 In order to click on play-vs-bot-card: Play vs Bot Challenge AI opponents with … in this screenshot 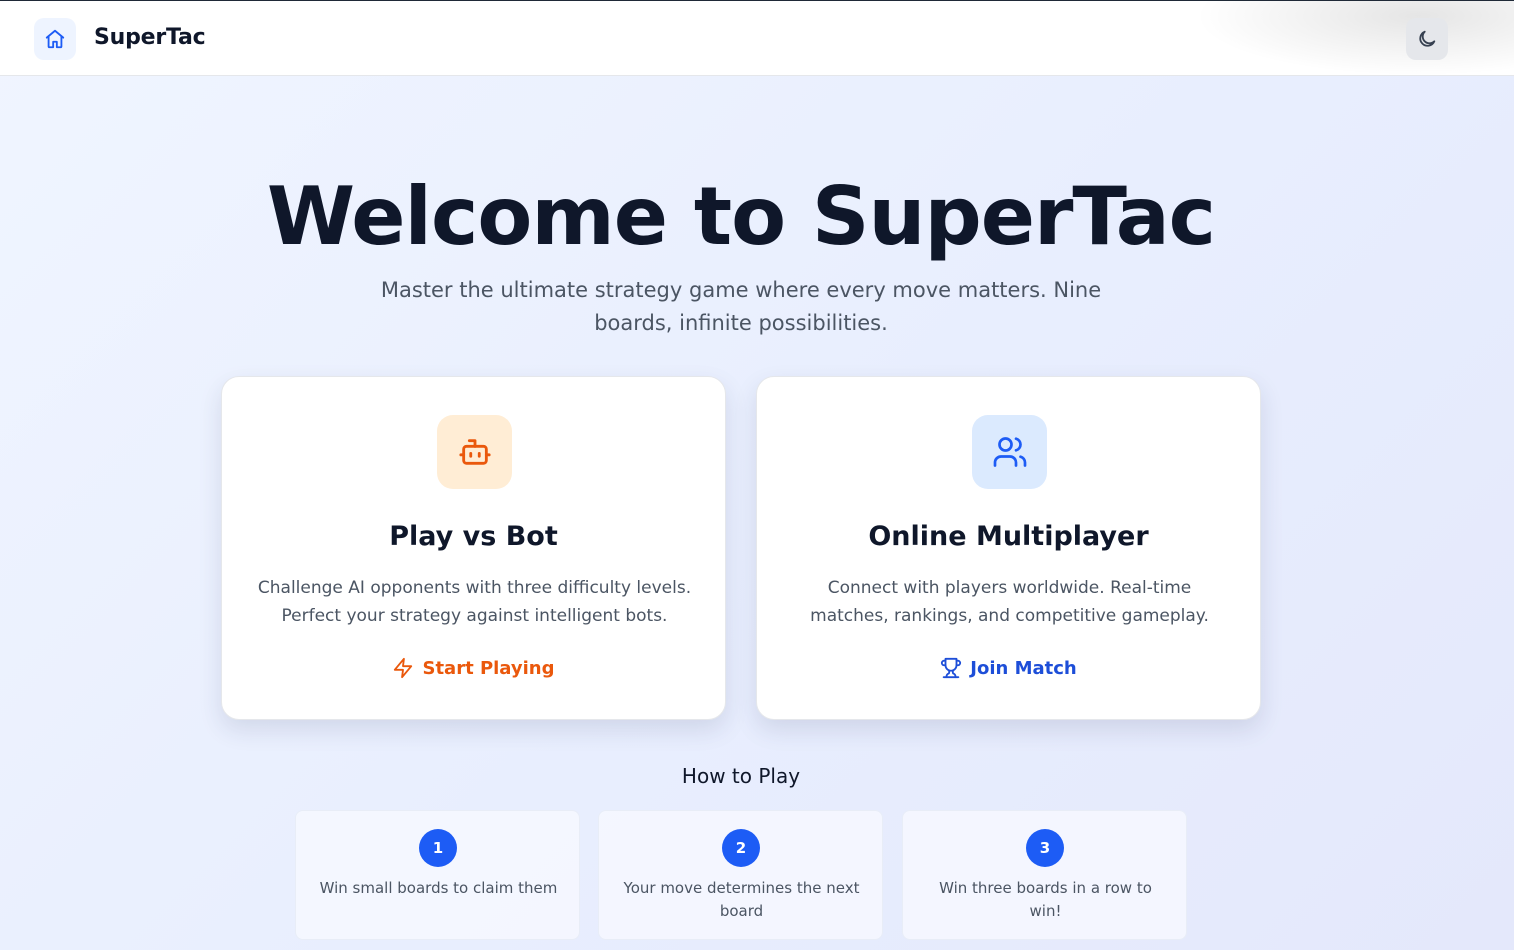, I will do `click(473, 548)`.